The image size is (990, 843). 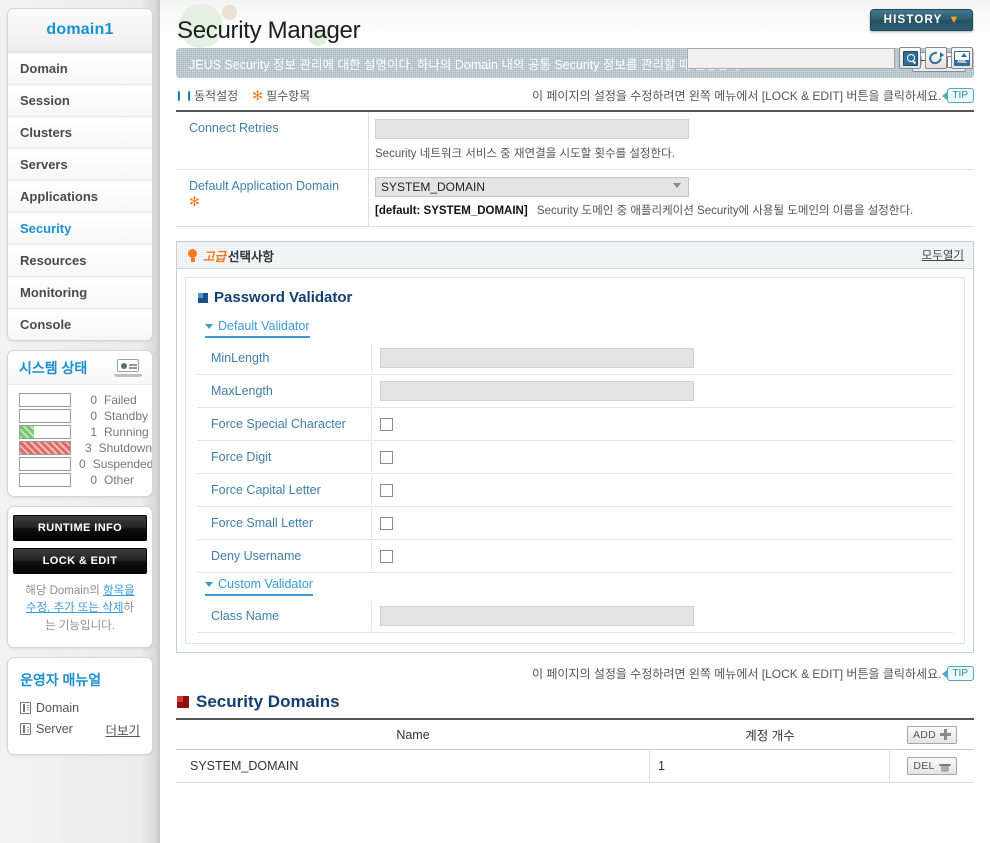 I want to click on add-label: ADD, so click(x=924, y=734).